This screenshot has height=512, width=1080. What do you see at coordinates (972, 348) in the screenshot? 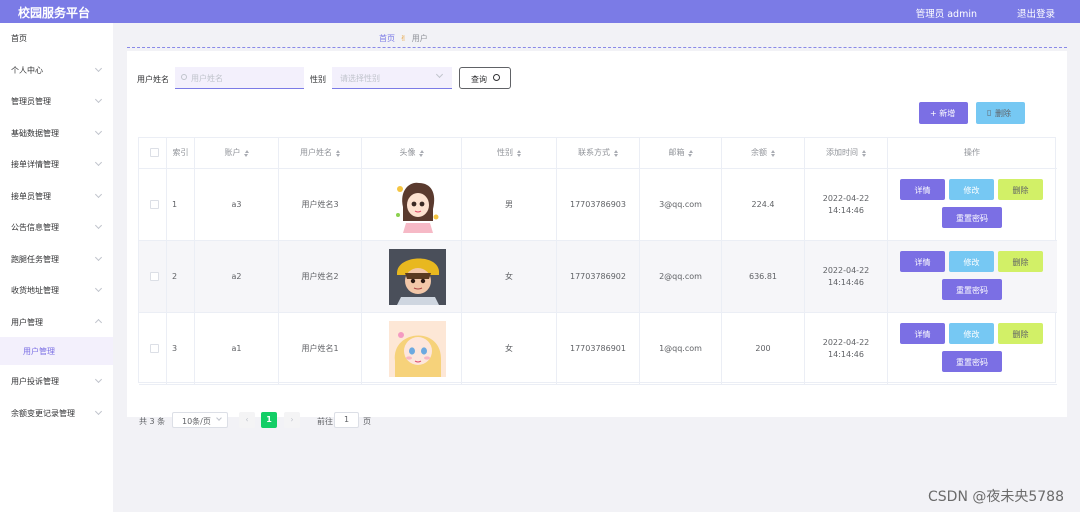
I see `cell-actions: 详情 修改 删除 重置密码` at bounding box center [972, 348].